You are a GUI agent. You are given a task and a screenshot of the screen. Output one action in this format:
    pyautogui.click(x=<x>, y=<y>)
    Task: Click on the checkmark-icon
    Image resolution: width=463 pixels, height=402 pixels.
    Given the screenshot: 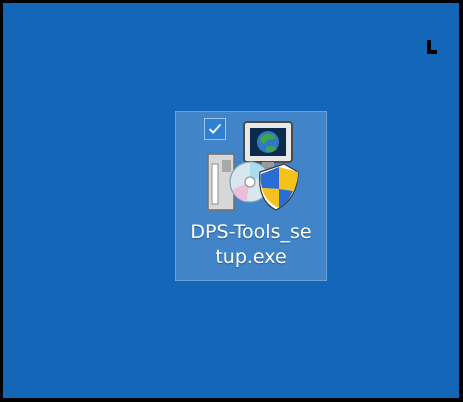 What is the action you would take?
    pyautogui.click(x=215, y=128)
    